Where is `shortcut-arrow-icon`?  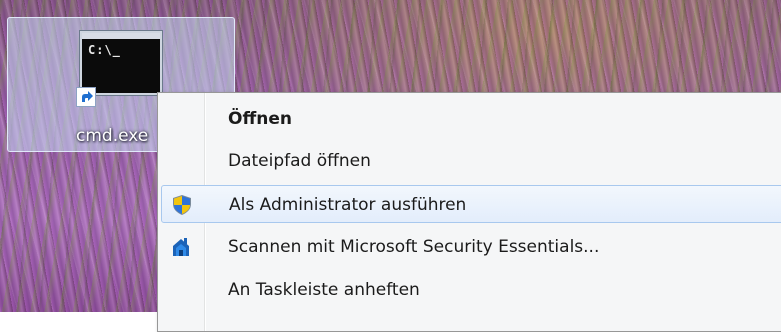
shortcut-arrow-icon is located at coordinates (86, 97).